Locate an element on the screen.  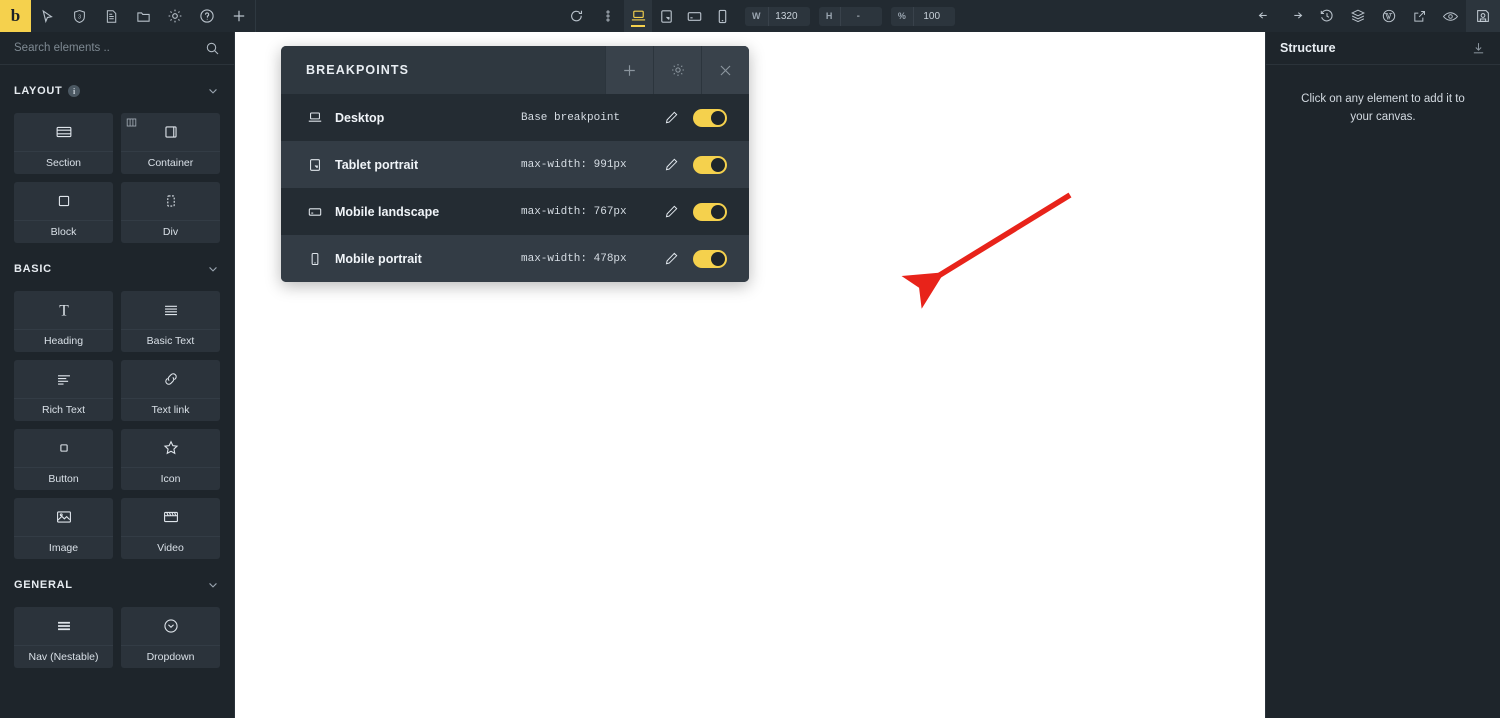
image-icon is located at coordinates (63, 517).